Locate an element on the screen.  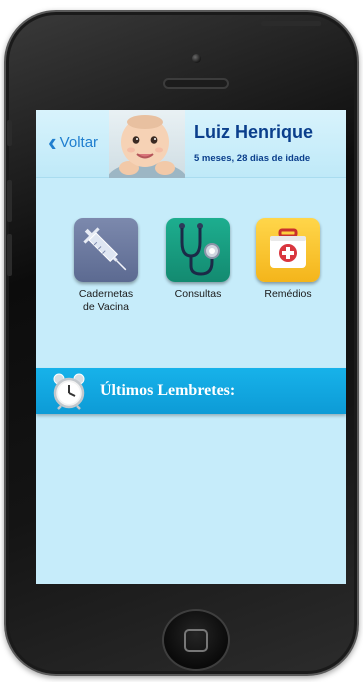
menu-item-consultations: Consultas is located at coordinates (198, 259).